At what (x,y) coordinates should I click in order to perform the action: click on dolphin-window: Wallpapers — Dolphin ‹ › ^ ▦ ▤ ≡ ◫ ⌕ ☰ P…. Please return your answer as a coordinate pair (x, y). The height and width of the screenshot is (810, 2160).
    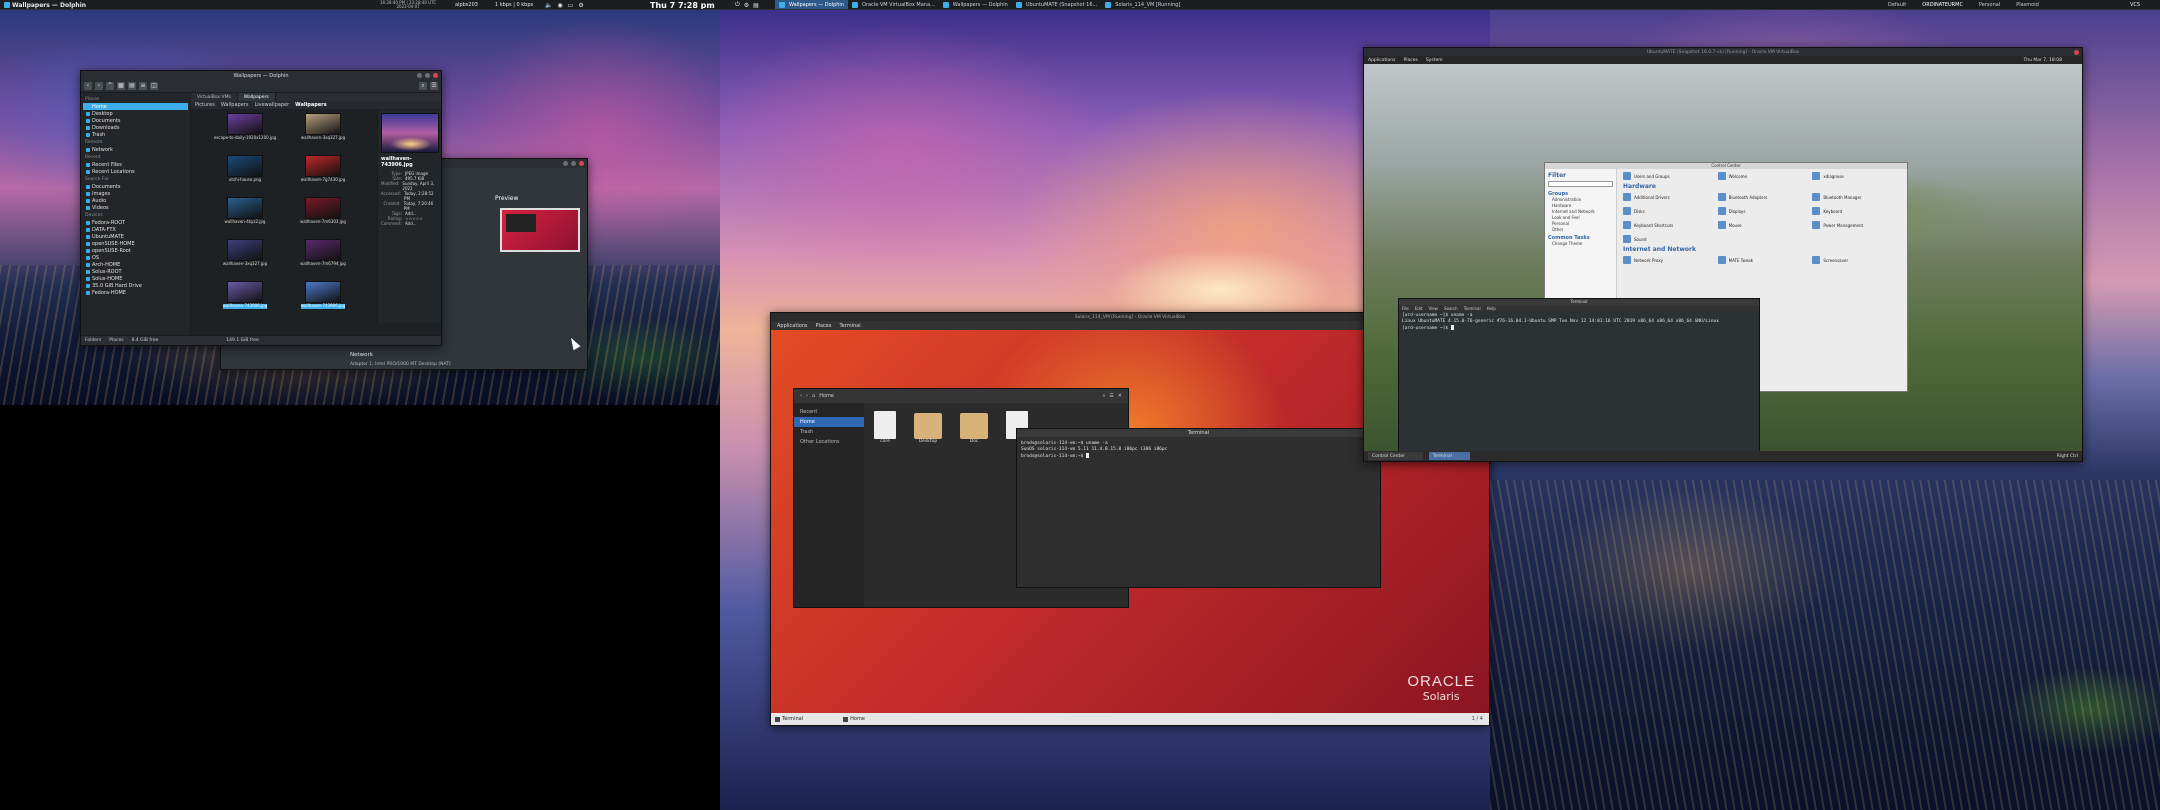
    Looking at the image, I should click on (261, 208).